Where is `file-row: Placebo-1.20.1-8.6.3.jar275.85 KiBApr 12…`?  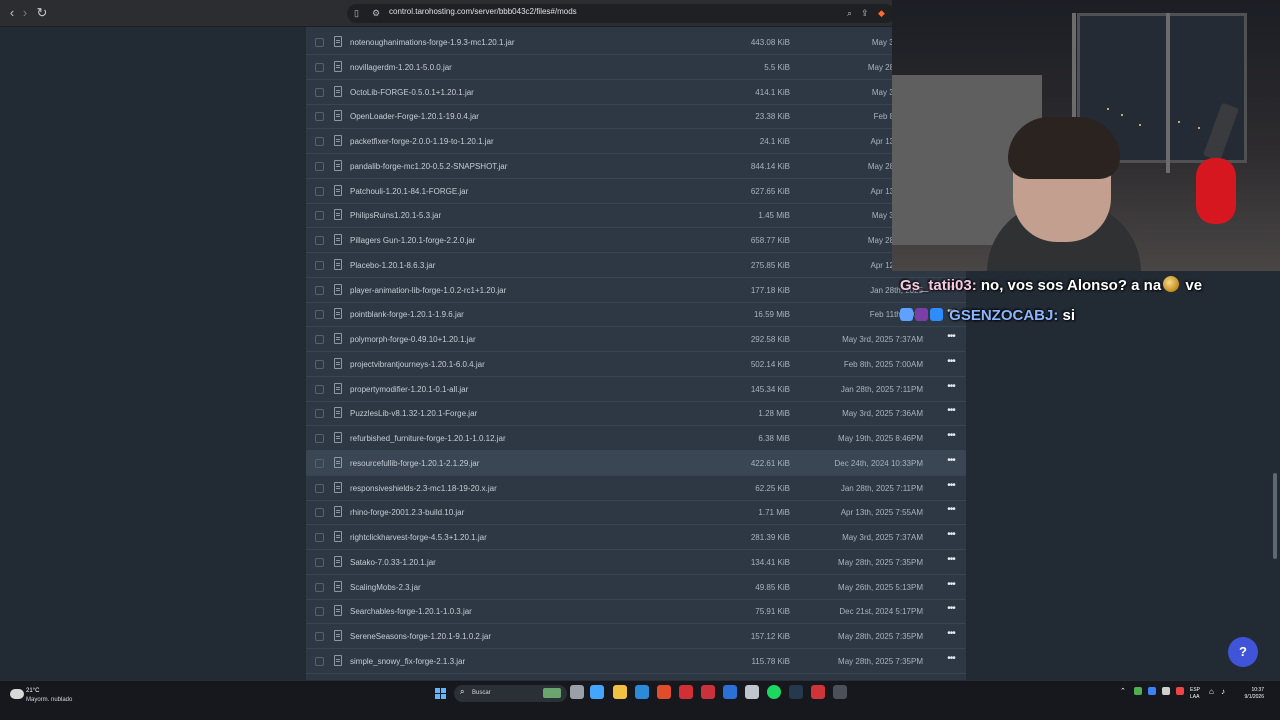 file-row: Placebo-1.20.1-8.6.3.jar275.85 KiBApr 12… is located at coordinates (636, 265).